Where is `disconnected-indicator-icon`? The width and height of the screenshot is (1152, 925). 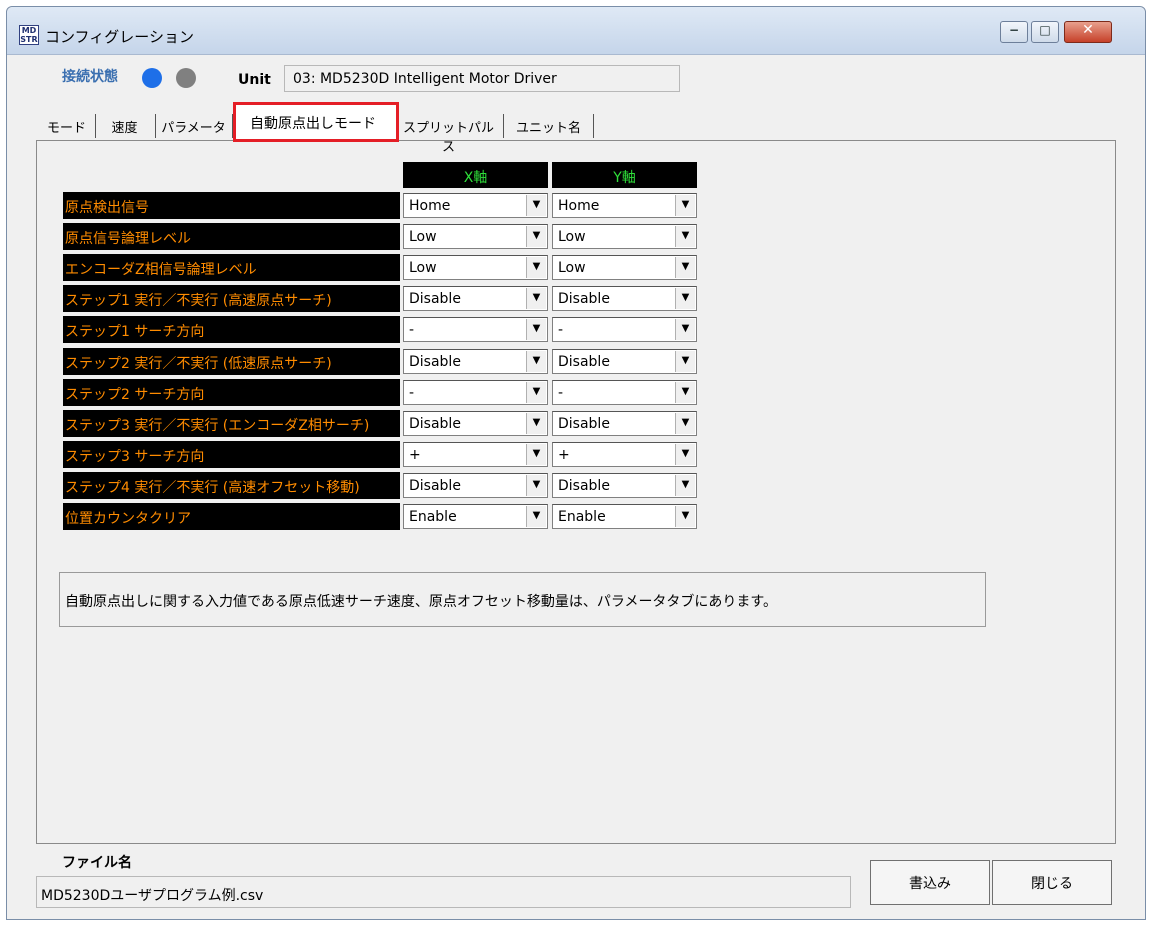 disconnected-indicator-icon is located at coordinates (186, 78).